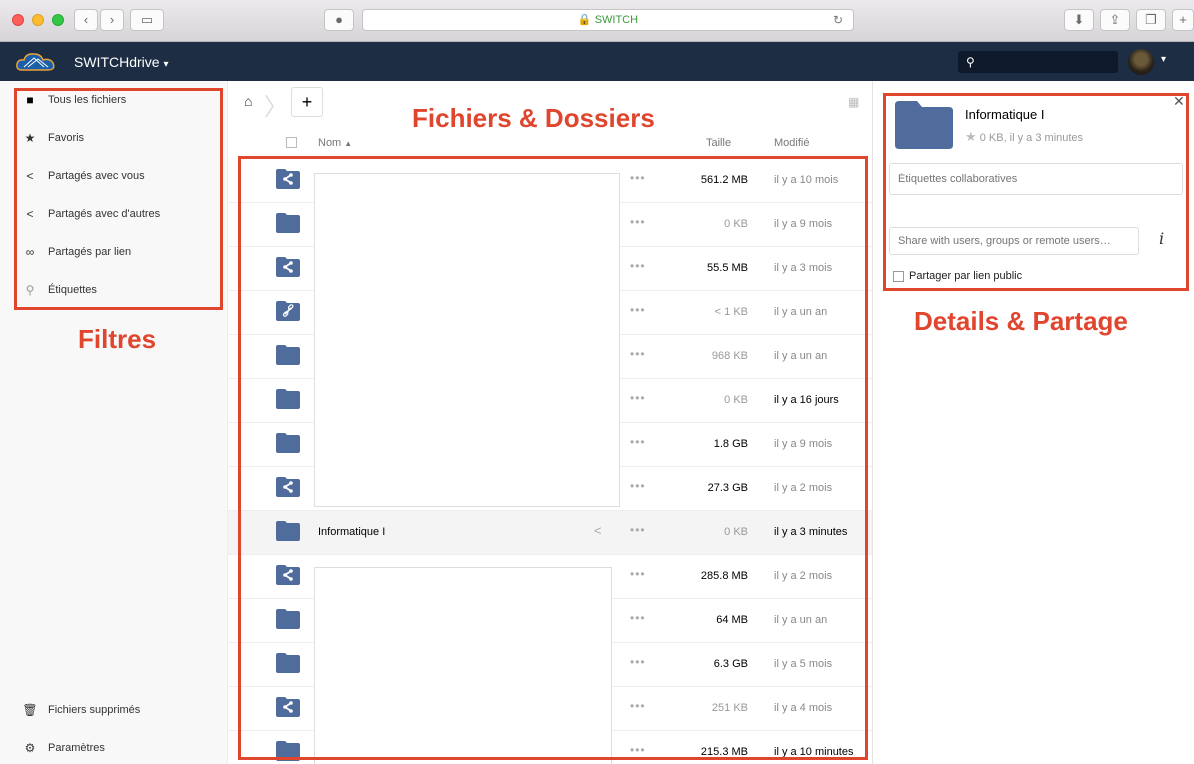 Image resolution: width=1194 pixels, height=764 pixels. I want to click on file-size: 561.2 MB, so click(724, 180).